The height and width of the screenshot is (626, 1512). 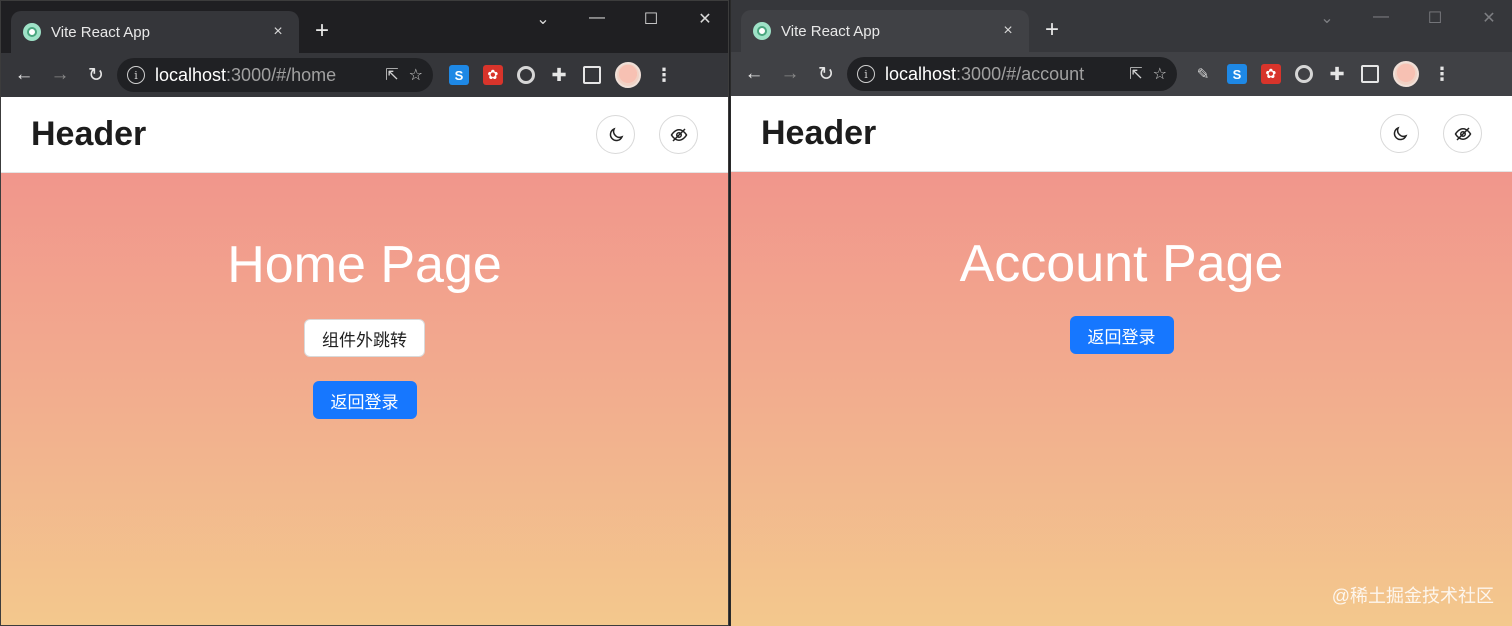 What do you see at coordinates (1322, 74) in the screenshot?
I see `extensions: ✎ S ✿ ✚ ⋮` at bounding box center [1322, 74].